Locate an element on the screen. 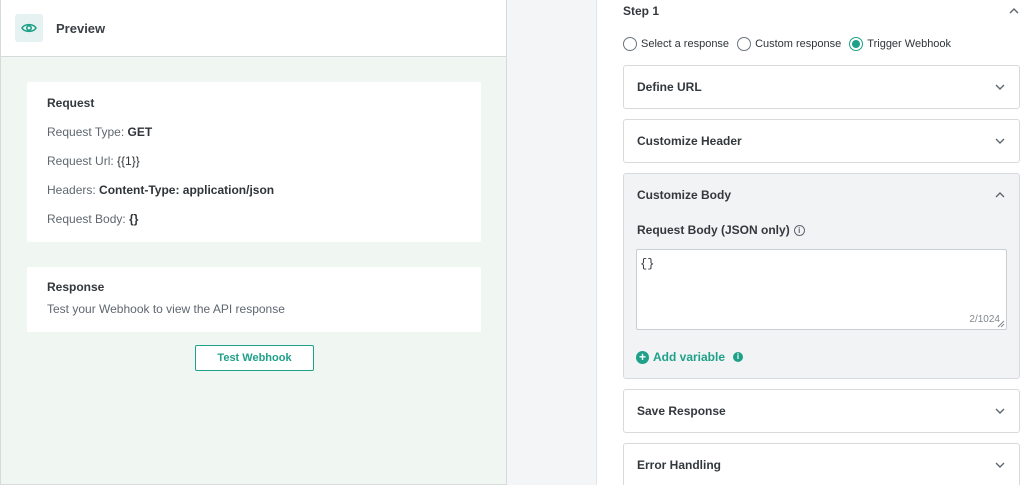 Image resolution: width=1024 pixels, height=485 pixels. request-body-field-label-text: Request Body (JSON only) is located at coordinates (713, 230).